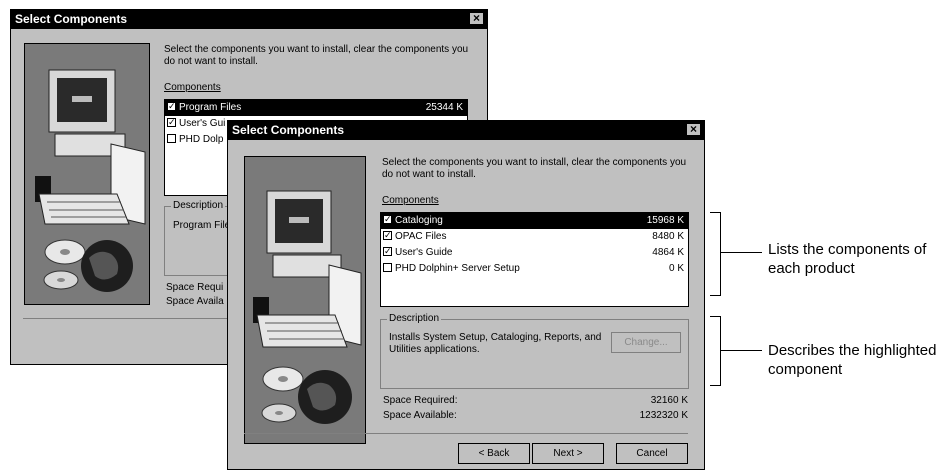 This screenshot has height=474, width=947. Describe the element at coordinates (316, 108) in the screenshot. I see `list-item: ✓ Program Files 25344 K` at that location.